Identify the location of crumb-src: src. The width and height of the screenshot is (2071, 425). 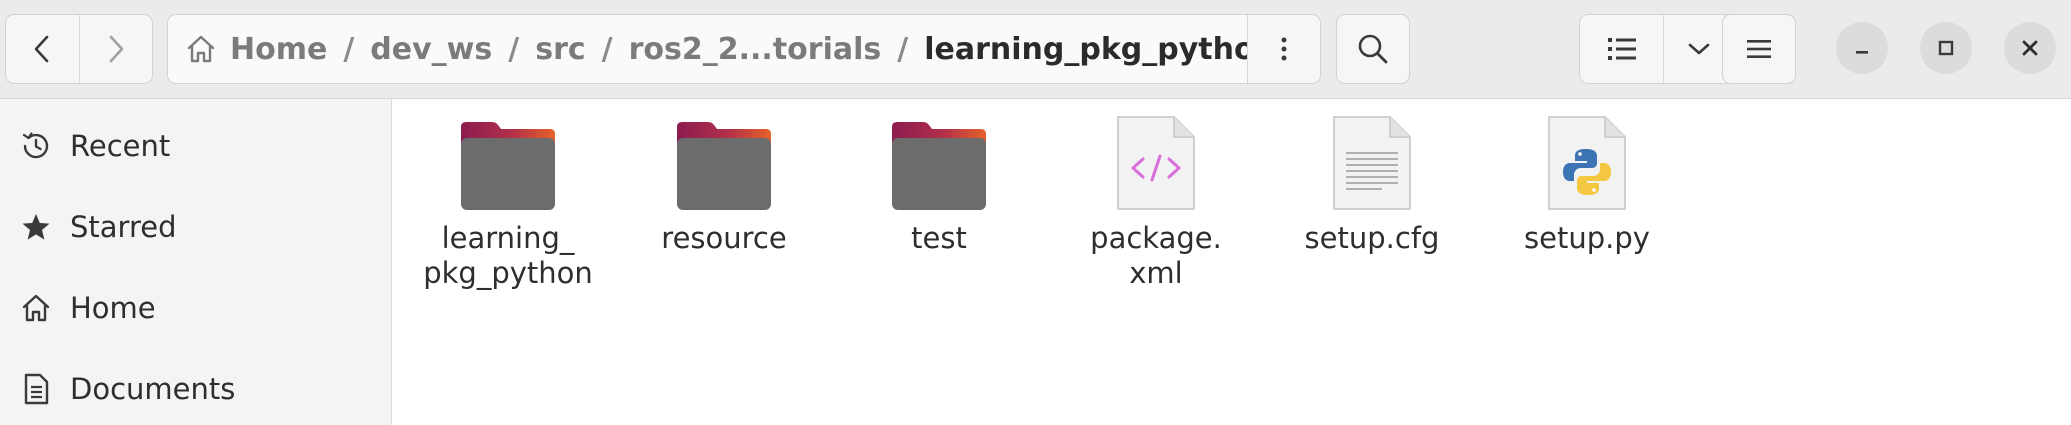
(560, 49).